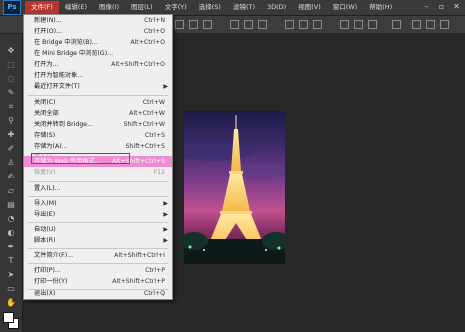  What do you see at coordinates (179, 24) in the screenshot?
I see `align-top-icon` at bounding box center [179, 24].